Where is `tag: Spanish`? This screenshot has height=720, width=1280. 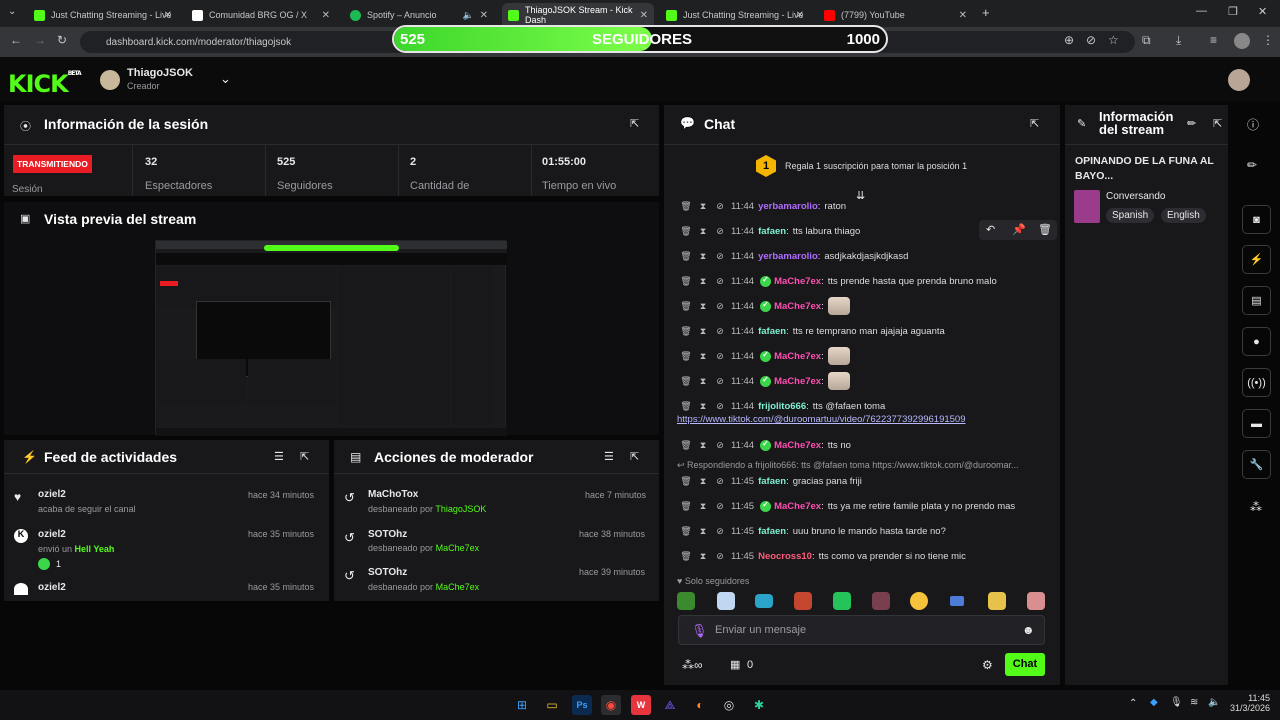
tag: Spanish is located at coordinates (1130, 215).